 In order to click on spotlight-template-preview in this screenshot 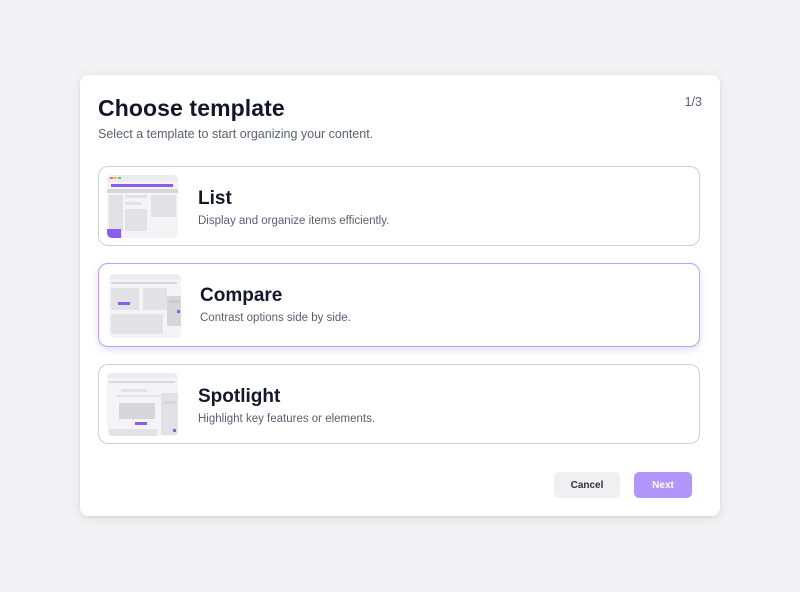, I will do `click(142, 404)`.